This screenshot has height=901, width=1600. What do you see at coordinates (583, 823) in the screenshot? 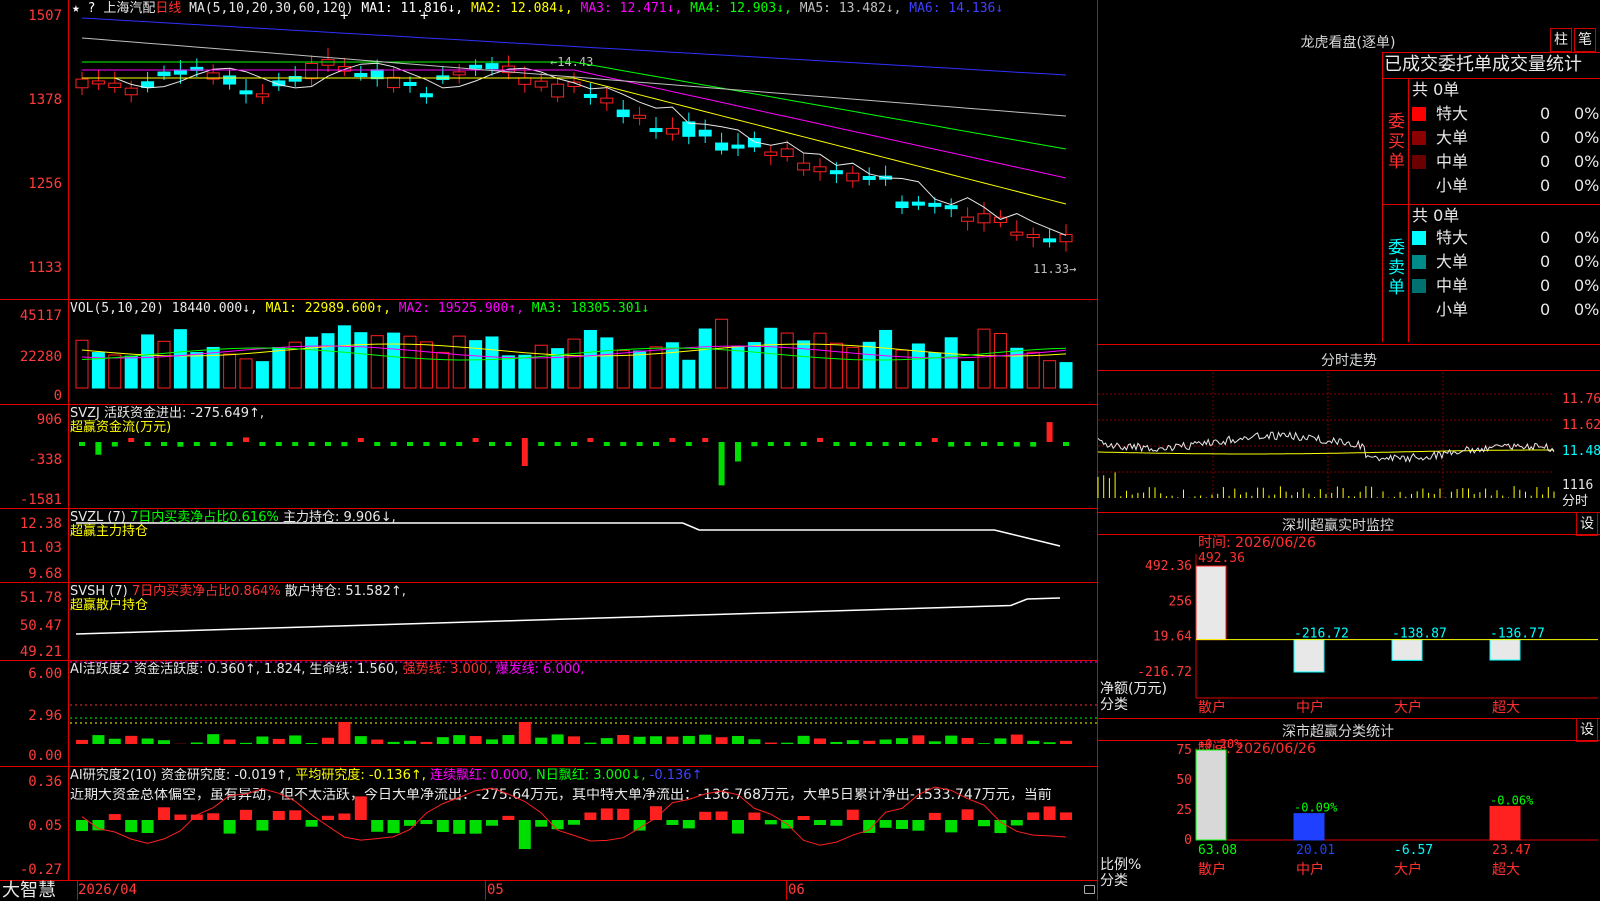
I see `ai-research-chart` at bounding box center [583, 823].